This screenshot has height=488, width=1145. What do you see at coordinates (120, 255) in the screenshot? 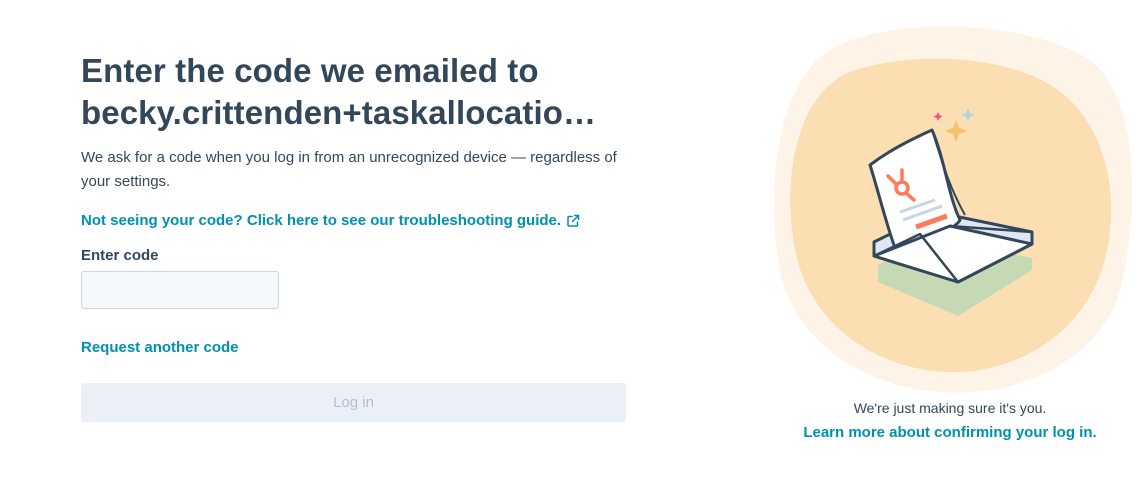
I see `enter-code-label: Enter code` at bounding box center [120, 255].